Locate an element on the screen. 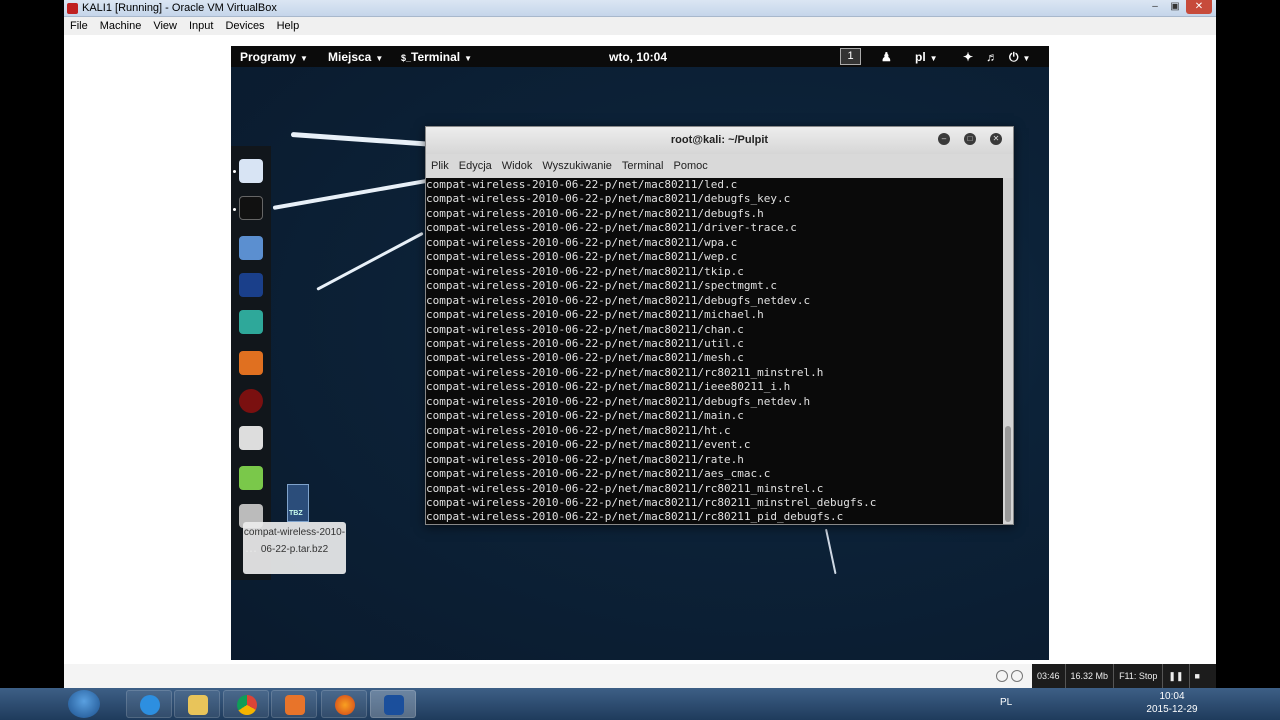  close-button: ✕ is located at coordinates (1199, 7).